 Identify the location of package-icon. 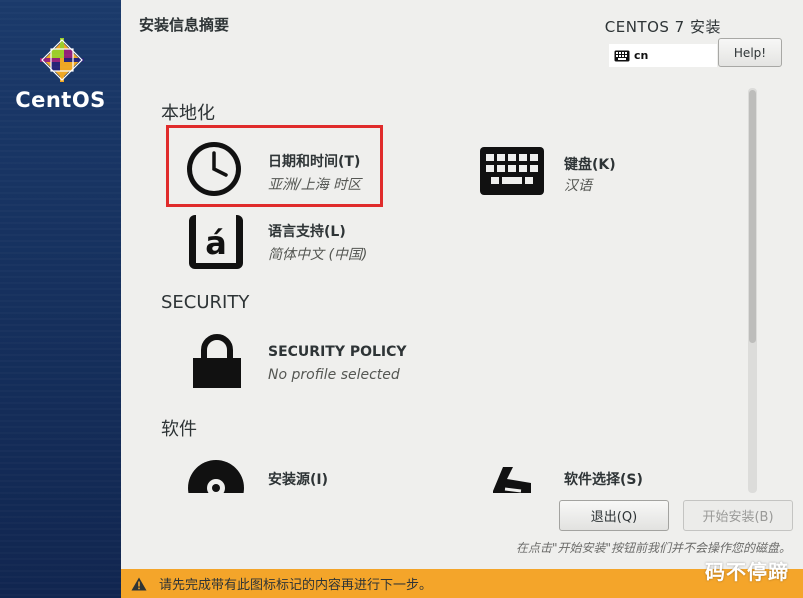
(512, 480).